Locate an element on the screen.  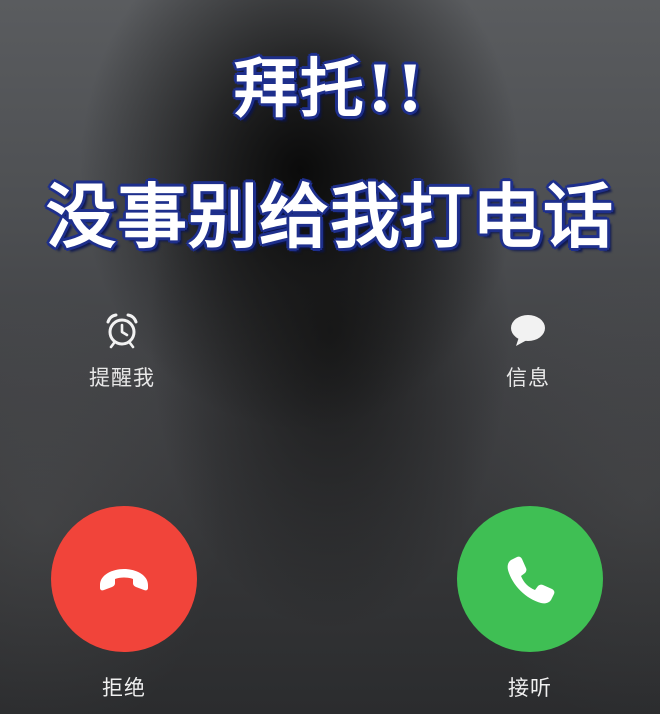
alarm-clock-icon is located at coordinates (122, 331).